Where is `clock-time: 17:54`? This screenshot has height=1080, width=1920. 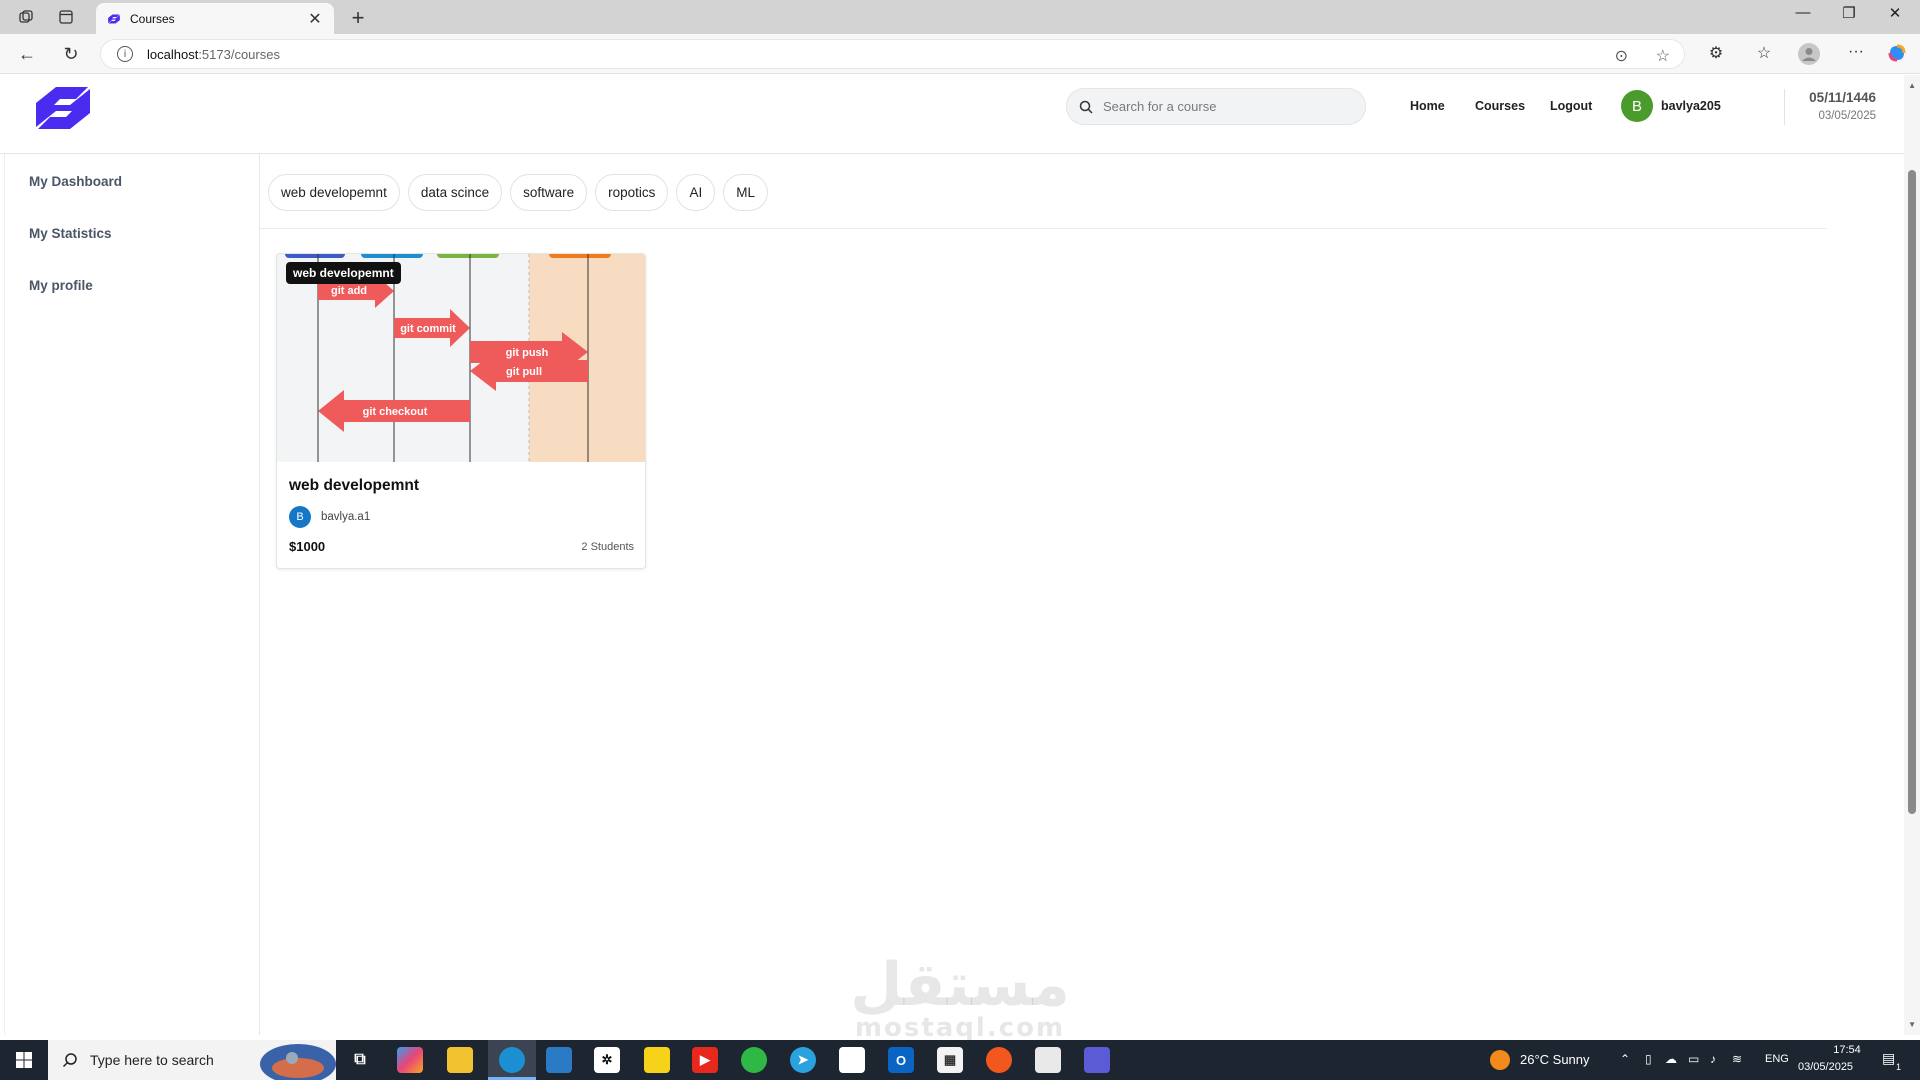 clock-time: 17:54 is located at coordinates (1847, 1050).